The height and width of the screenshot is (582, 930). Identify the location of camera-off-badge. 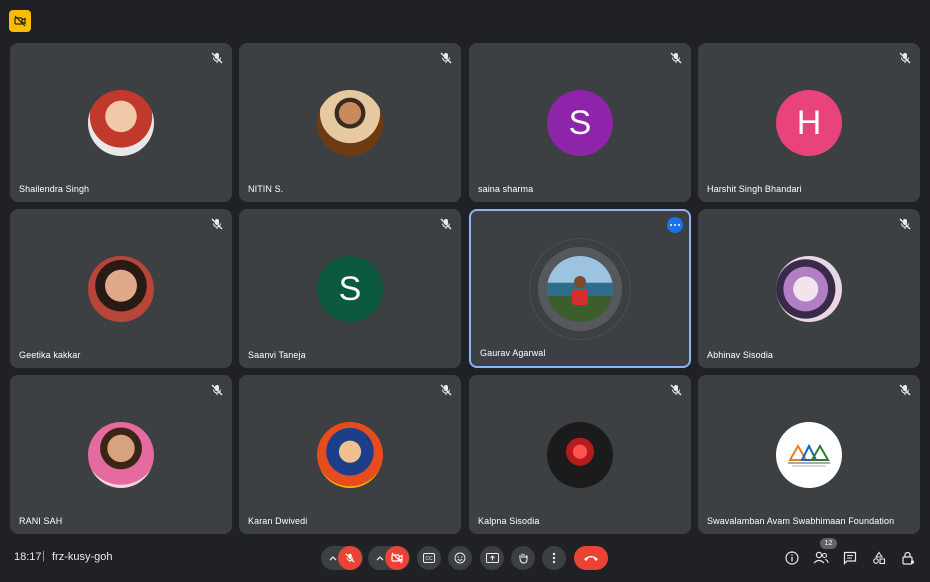
(20, 21).